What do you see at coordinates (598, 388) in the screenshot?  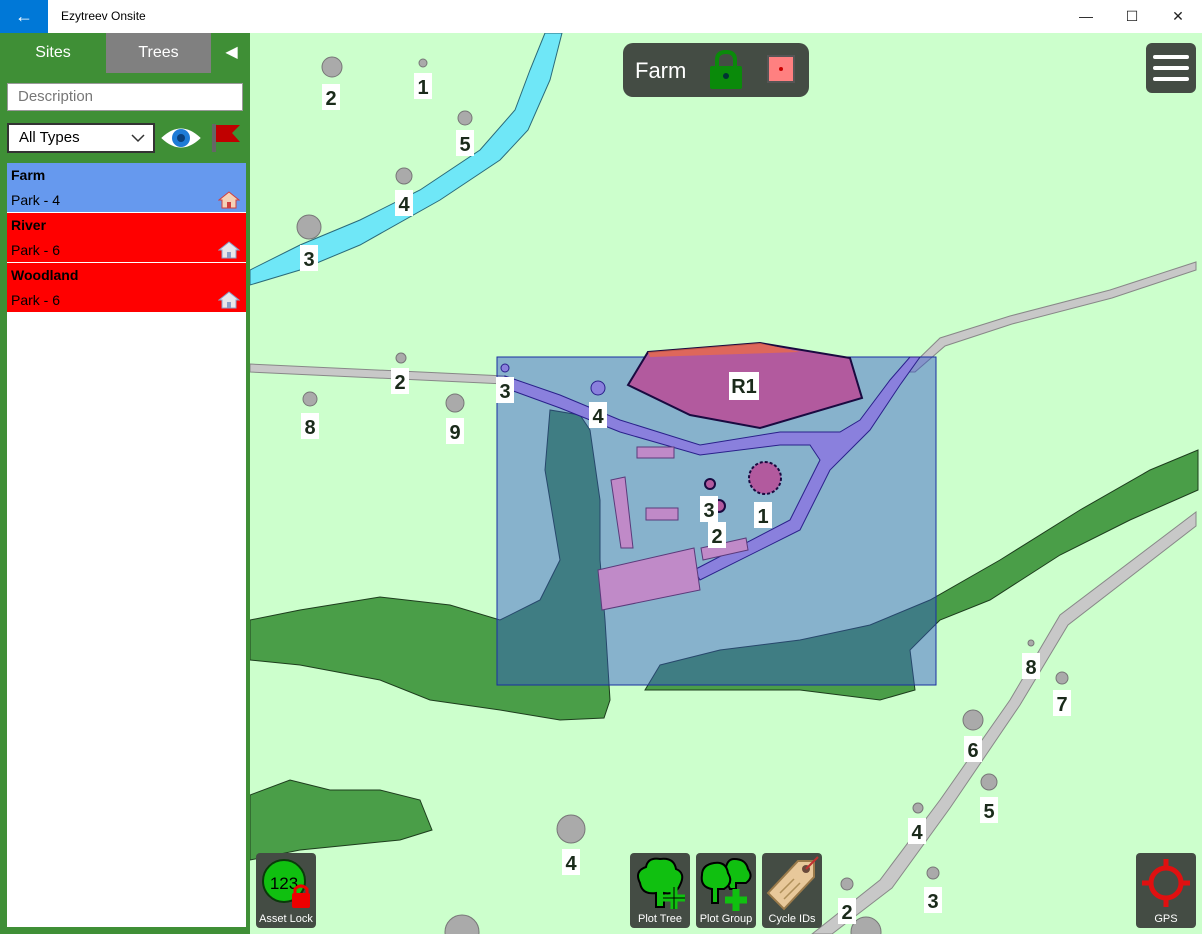 I see `tree-4-marker` at bounding box center [598, 388].